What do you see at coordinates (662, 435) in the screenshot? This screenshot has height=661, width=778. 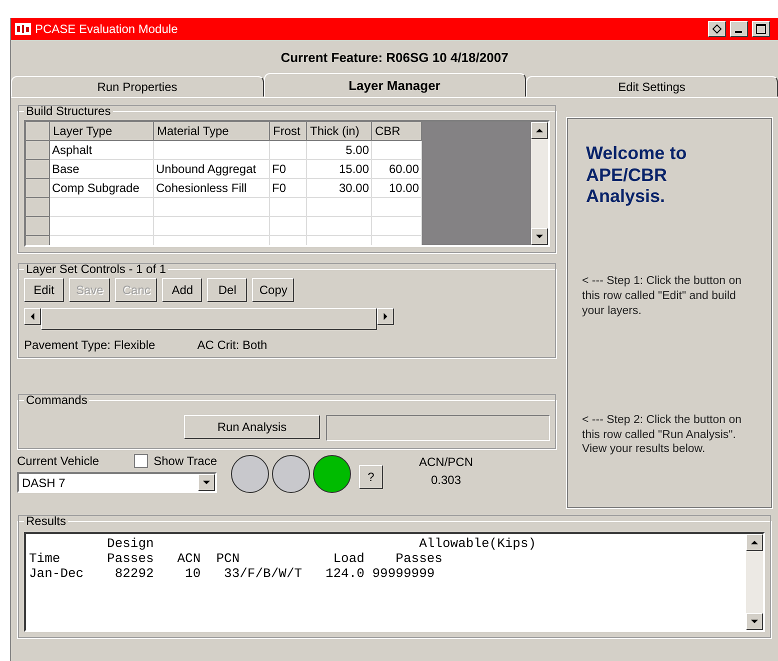 I see `step-text: < --- Step 2: Click the button on this row called "Run Analysis". View your results below.` at bounding box center [662, 435].